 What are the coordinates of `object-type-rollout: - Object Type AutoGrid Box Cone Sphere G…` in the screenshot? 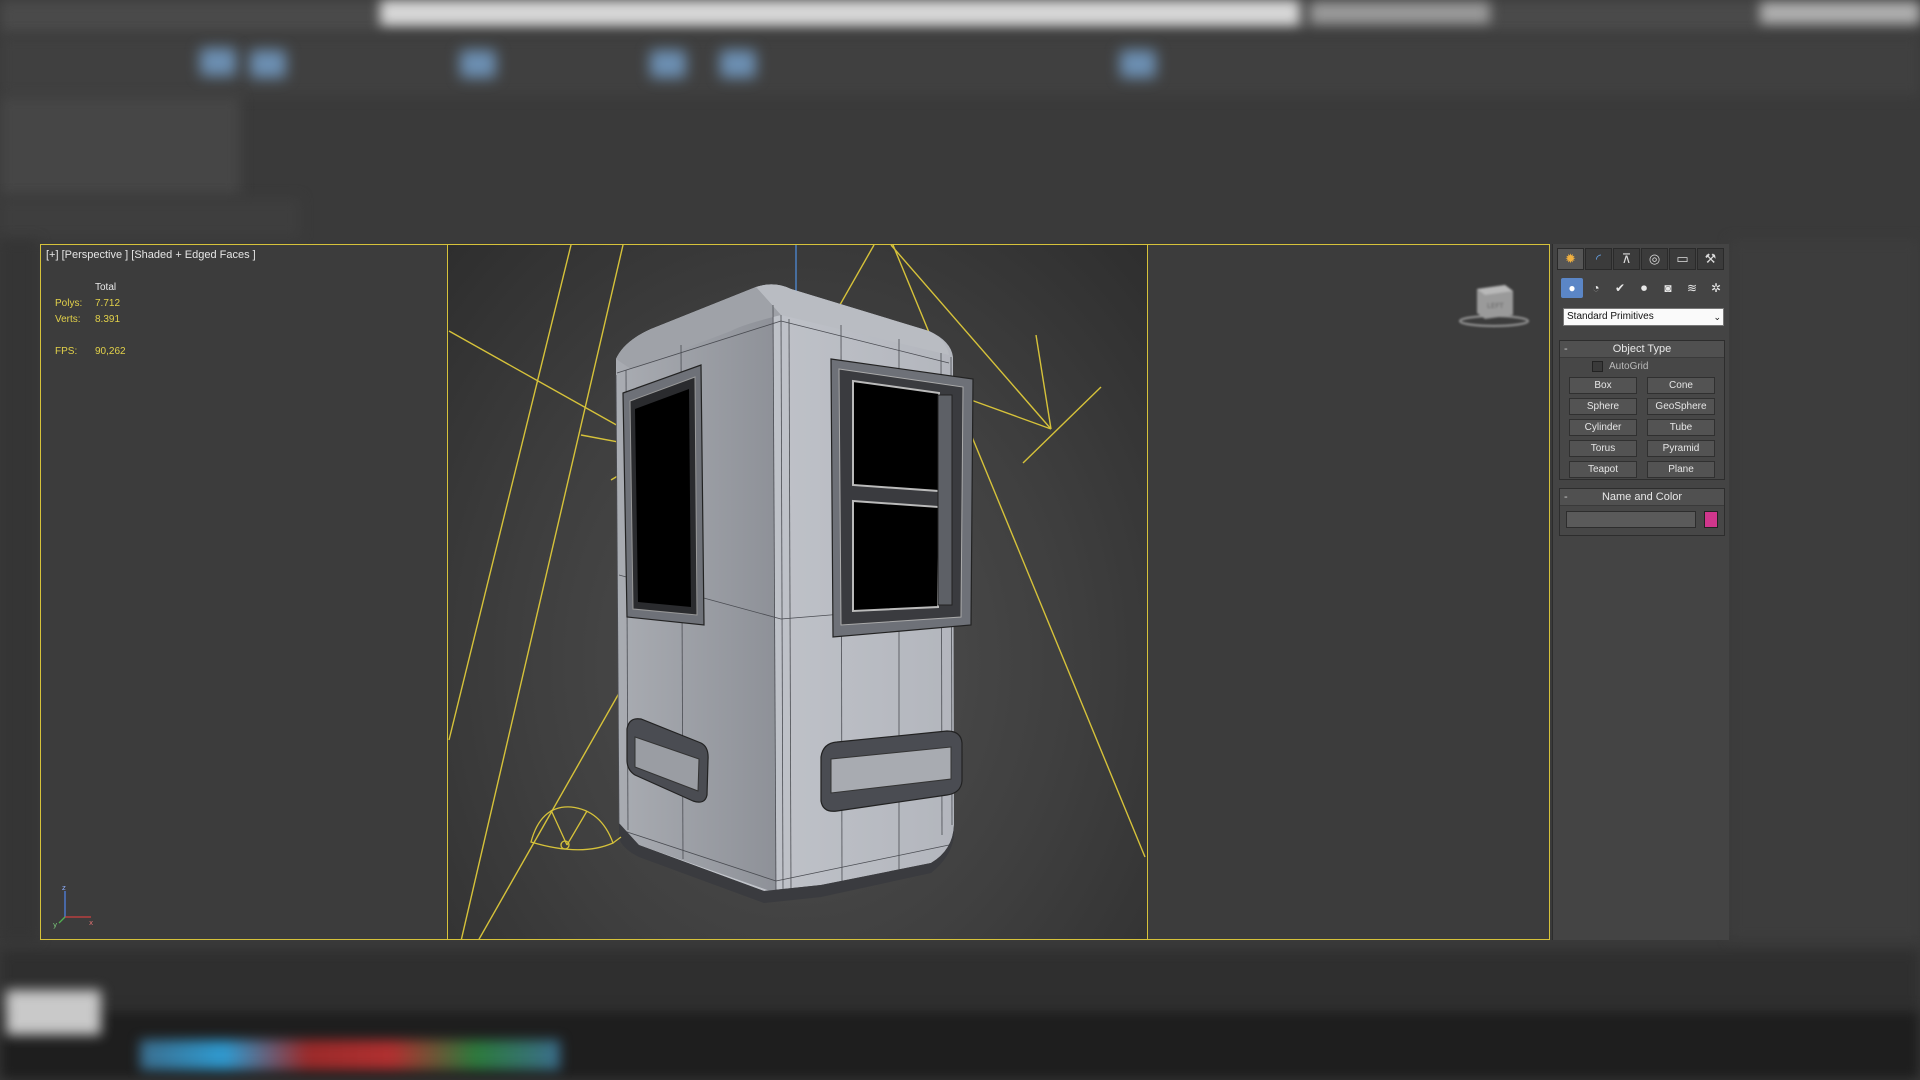 It's located at (1642, 410).